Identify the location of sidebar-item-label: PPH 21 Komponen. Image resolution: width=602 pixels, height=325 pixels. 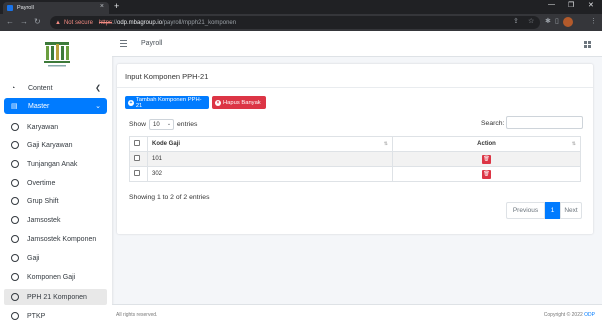
(57, 297).